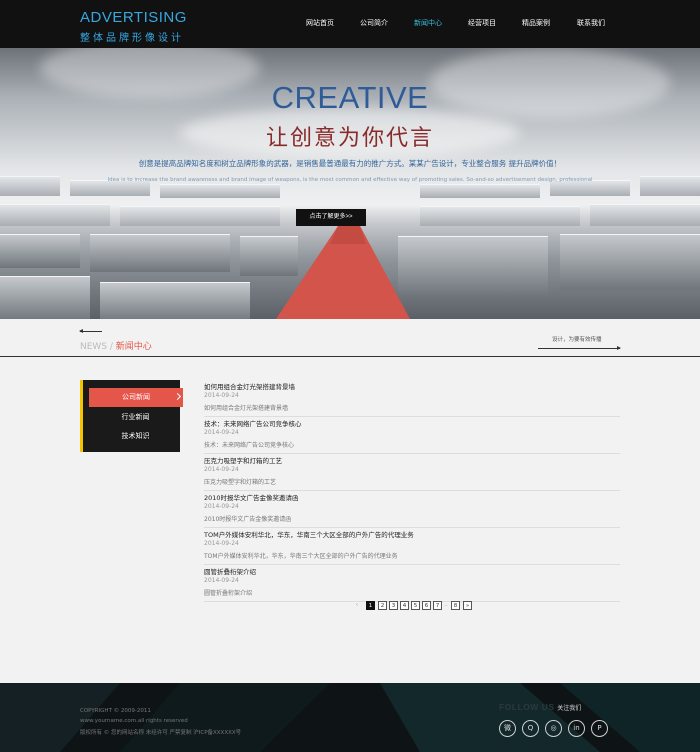 The height and width of the screenshot is (752, 700). What do you see at coordinates (309, 534) in the screenshot?
I see `news-title: TOM户外媒体安利华北，华东，华南三个大区全部的户外广告的代理业务` at bounding box center [309, 534].